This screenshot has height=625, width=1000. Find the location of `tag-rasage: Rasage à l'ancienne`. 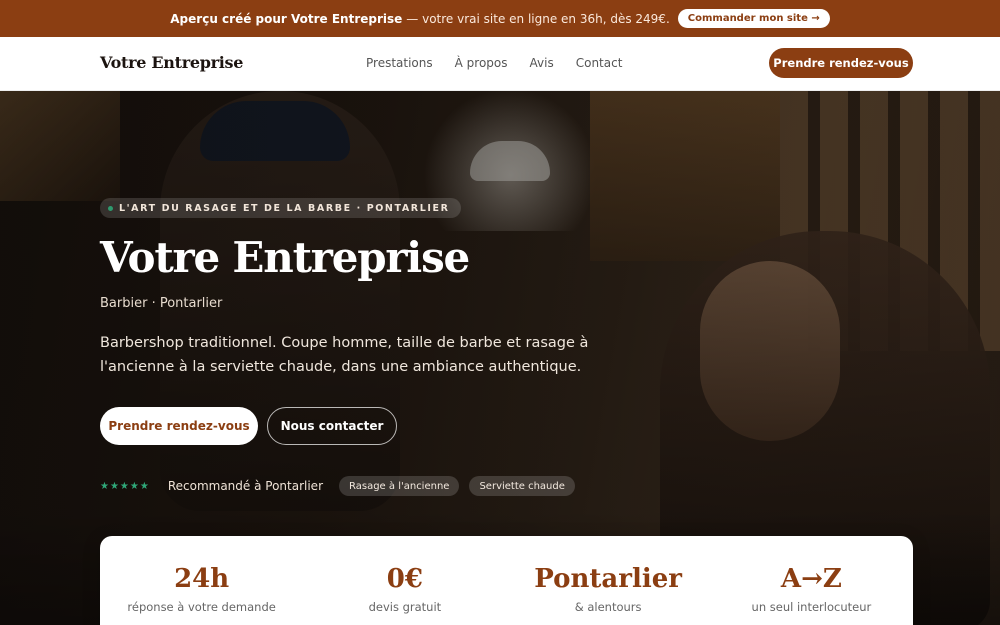

tag-rasage: Rasage à l'ancienne is located at coordinates (399, 486).